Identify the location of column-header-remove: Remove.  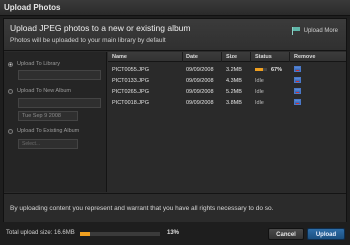
(305, 57).